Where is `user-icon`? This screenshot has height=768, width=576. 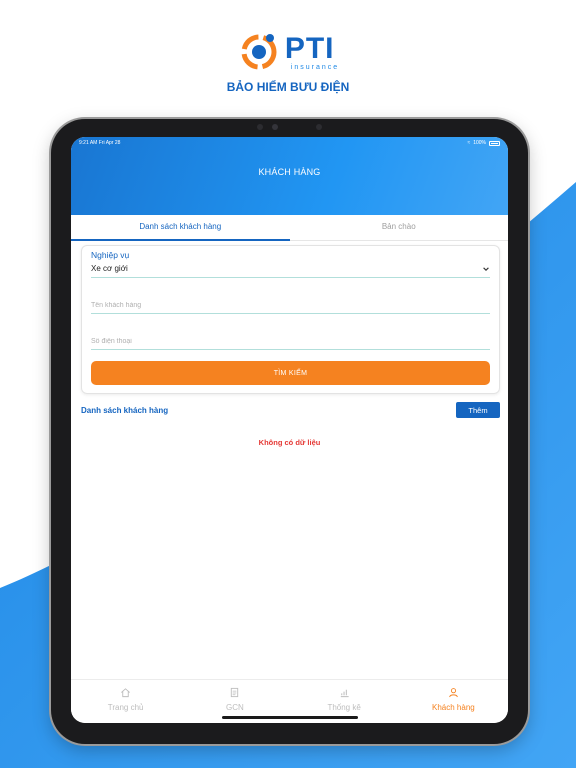 user-icon is located at coordinates (453, 693).